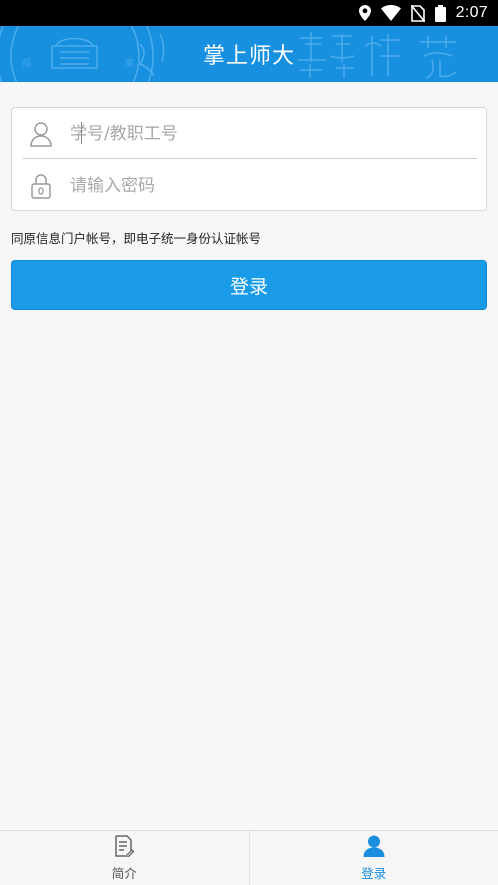  Describe the element at coordinates (124, 873) in the screenshot. I see `nav-label-intro: 简介` at that location.